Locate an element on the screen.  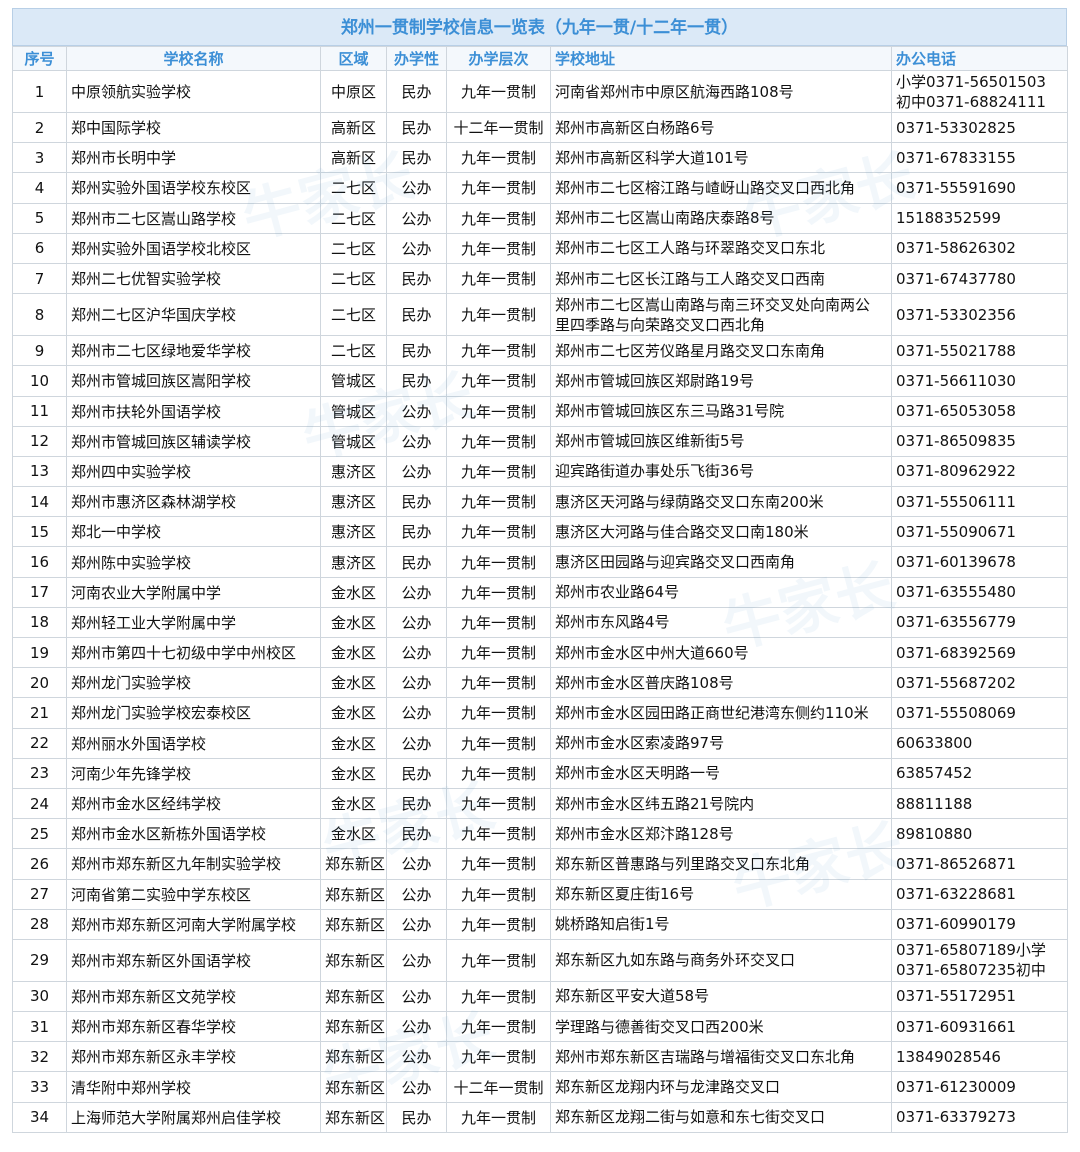
cell-address-line: 郑东新区夏庄街16号 is located at coordinates (625, 894).